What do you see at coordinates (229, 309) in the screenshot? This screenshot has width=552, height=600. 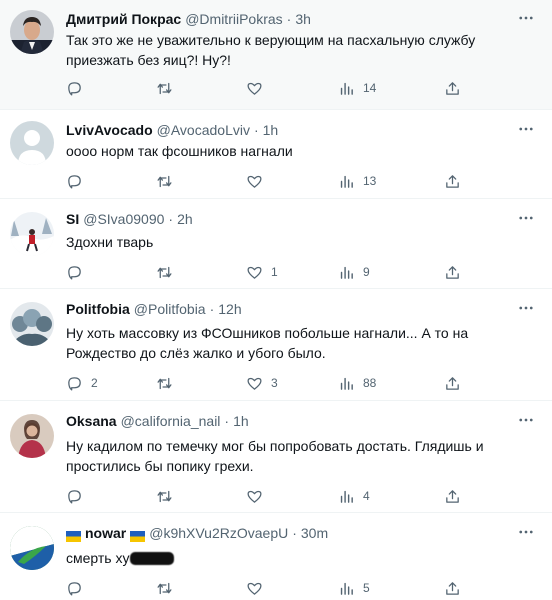 I see `timestamp: 12h` at bounding box center [229, 309].